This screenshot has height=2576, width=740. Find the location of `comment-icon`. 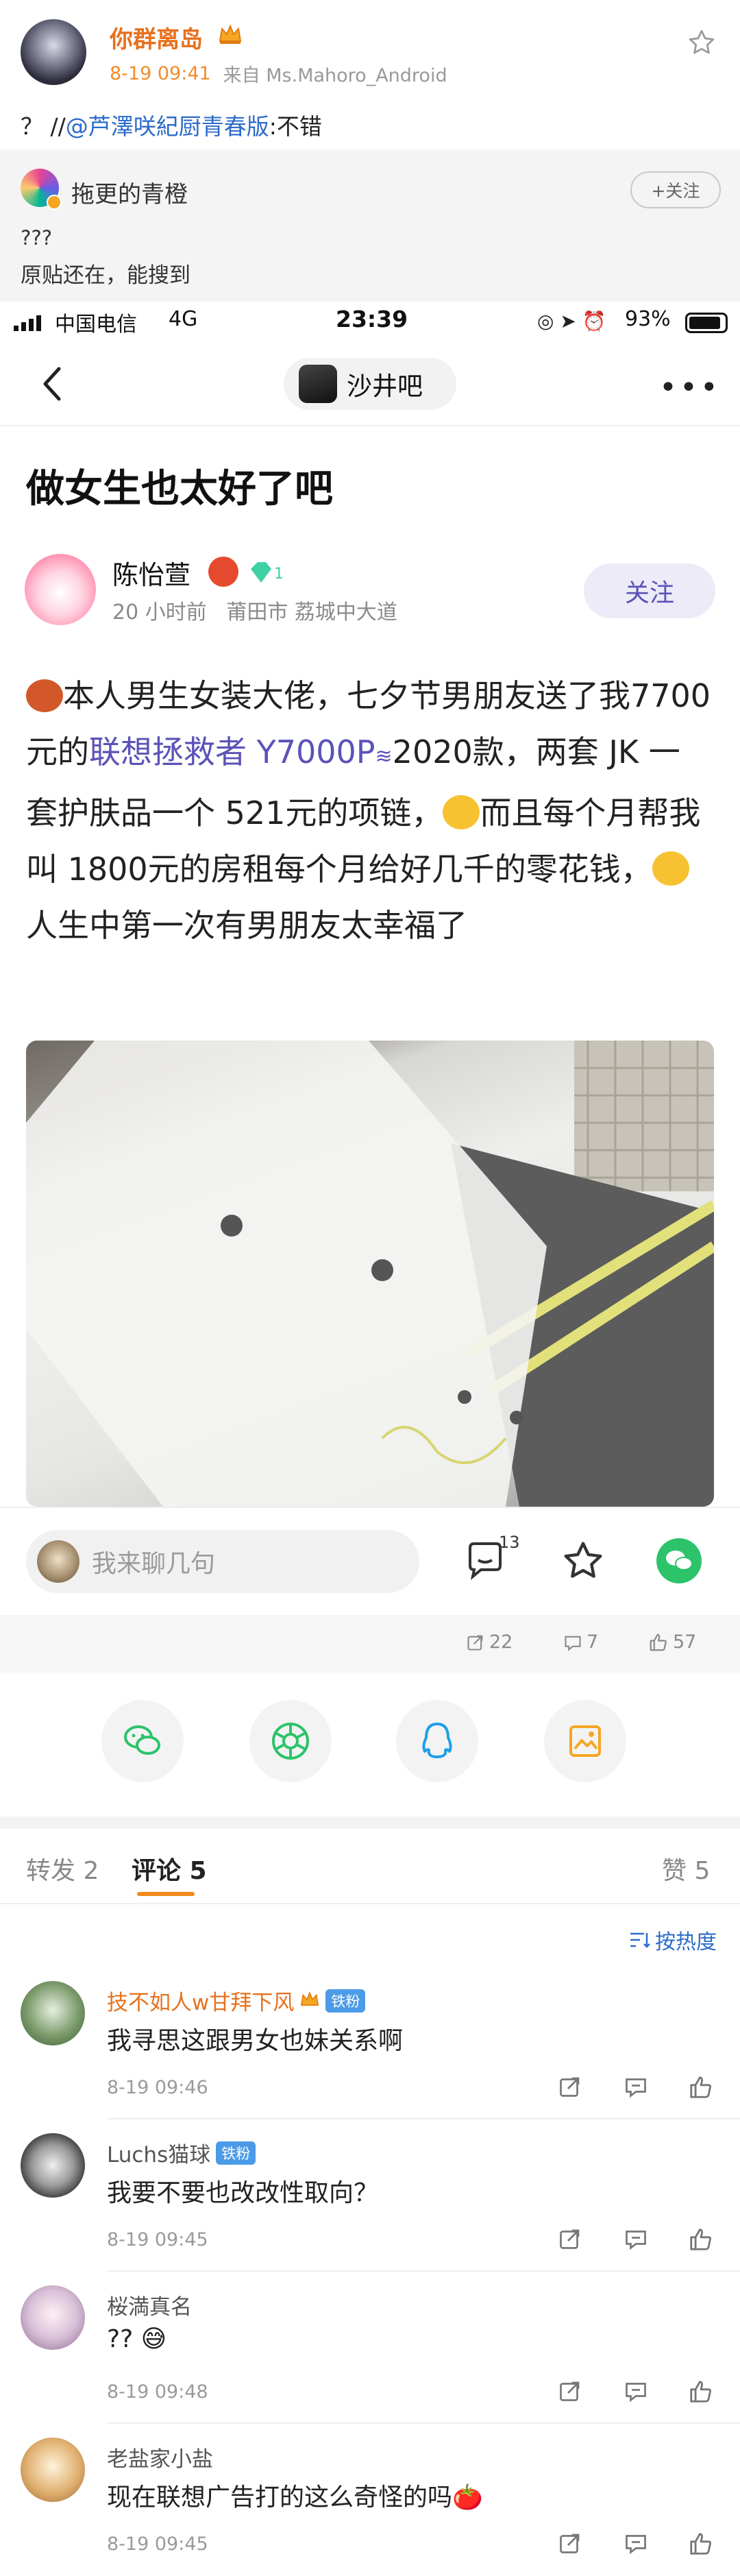

comment-icon is located at coordinates (573, 1643).